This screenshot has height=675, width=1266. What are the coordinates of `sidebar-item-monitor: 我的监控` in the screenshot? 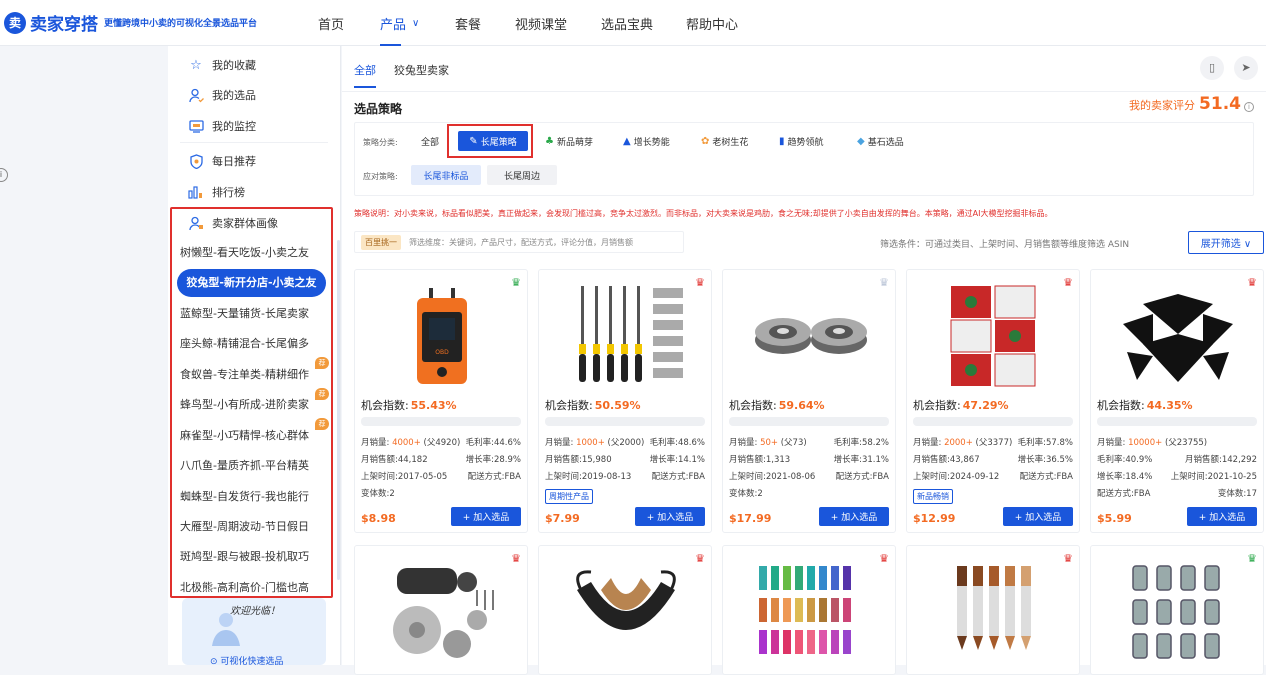 It's located at (222, 126).